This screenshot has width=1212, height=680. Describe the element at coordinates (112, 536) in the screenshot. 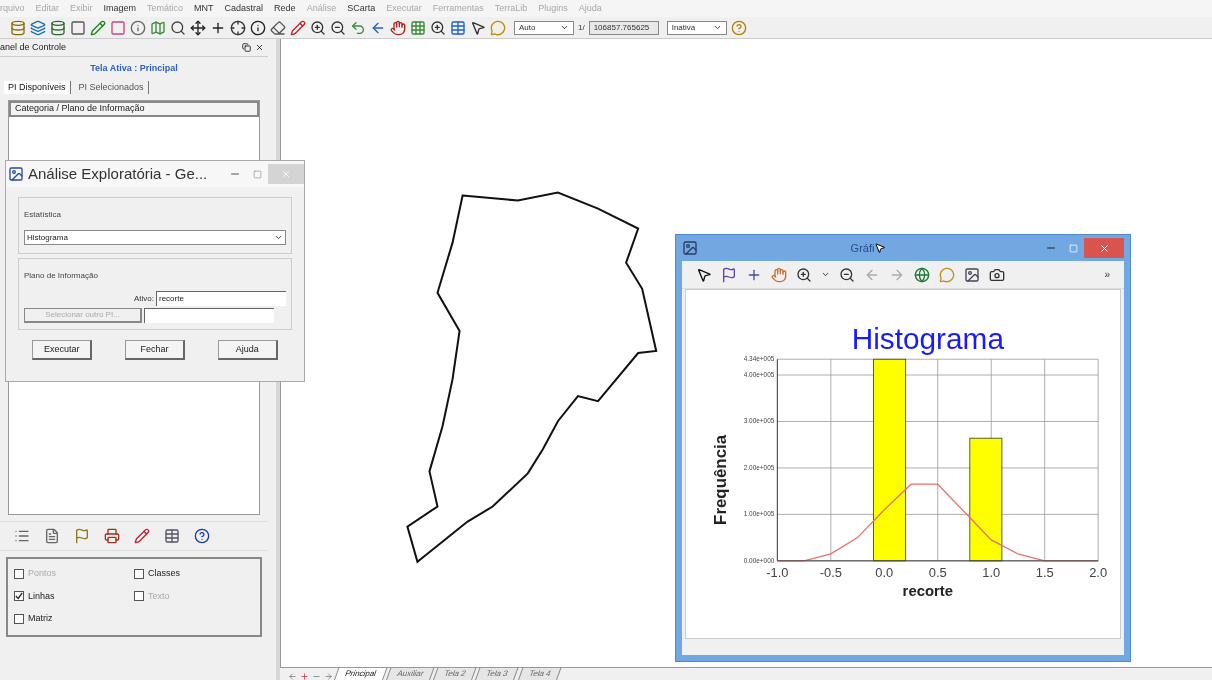

I see `printer-icon` at that location.